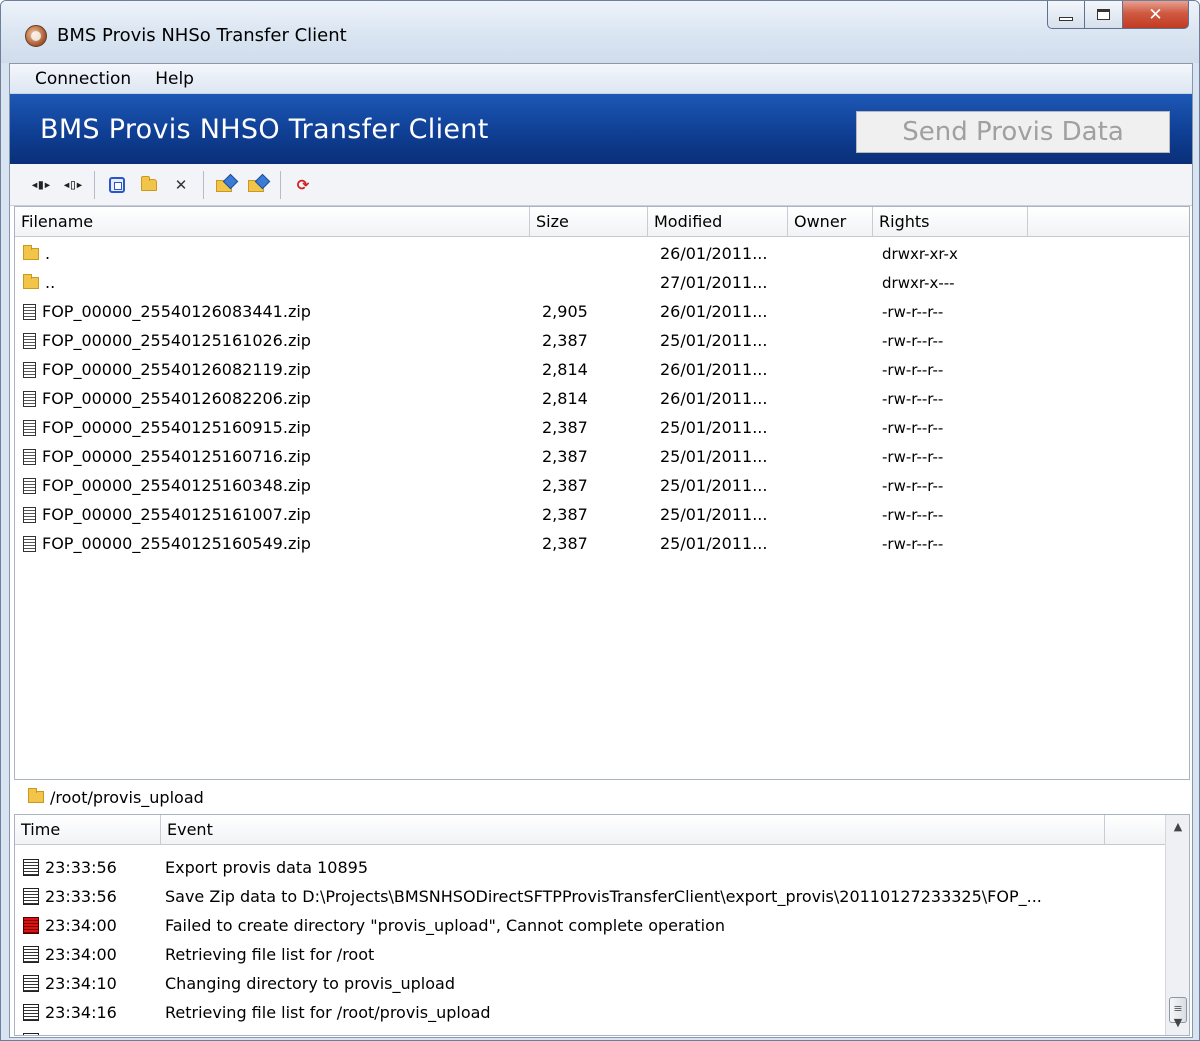 The height and width of the screenshot is (1041, 1200). Describe the element at coordinates (72, 185) in the screenshot. I see `disconnect-button: ◂▯▸` at that location.